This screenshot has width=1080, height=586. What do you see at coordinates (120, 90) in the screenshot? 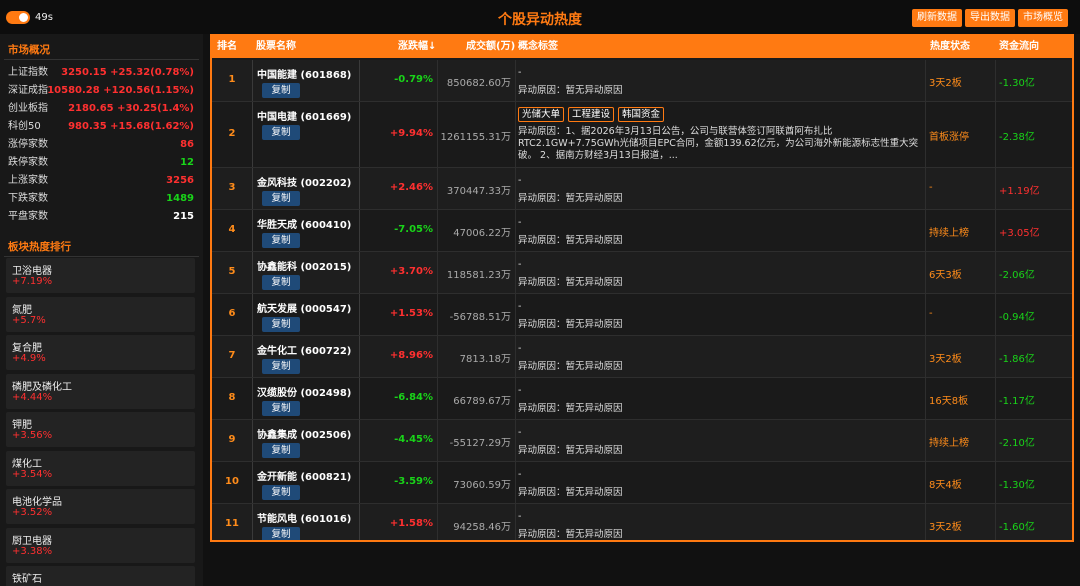
I see `market-stat-value: 10580.28 +120.56(1.15%)` at bounding box center [120, 90].